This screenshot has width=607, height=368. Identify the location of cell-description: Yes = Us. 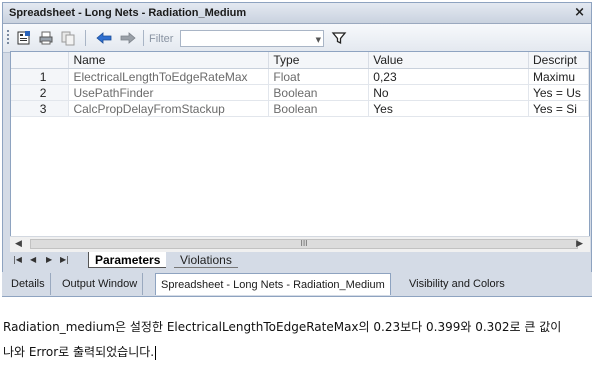
(558, 92).